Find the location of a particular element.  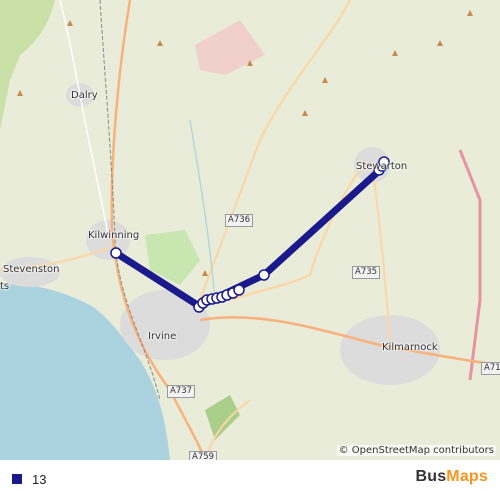

brand-part-maps: Maps is located at coordinates (467, 476).